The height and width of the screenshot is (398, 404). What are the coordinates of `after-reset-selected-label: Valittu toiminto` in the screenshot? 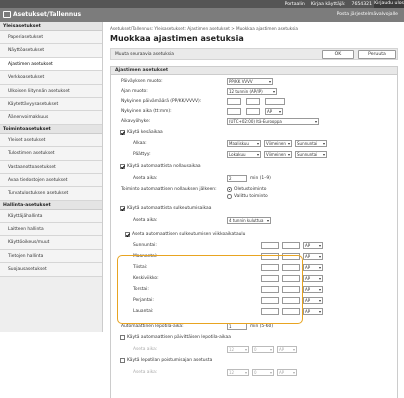 It's located at (251, 196).